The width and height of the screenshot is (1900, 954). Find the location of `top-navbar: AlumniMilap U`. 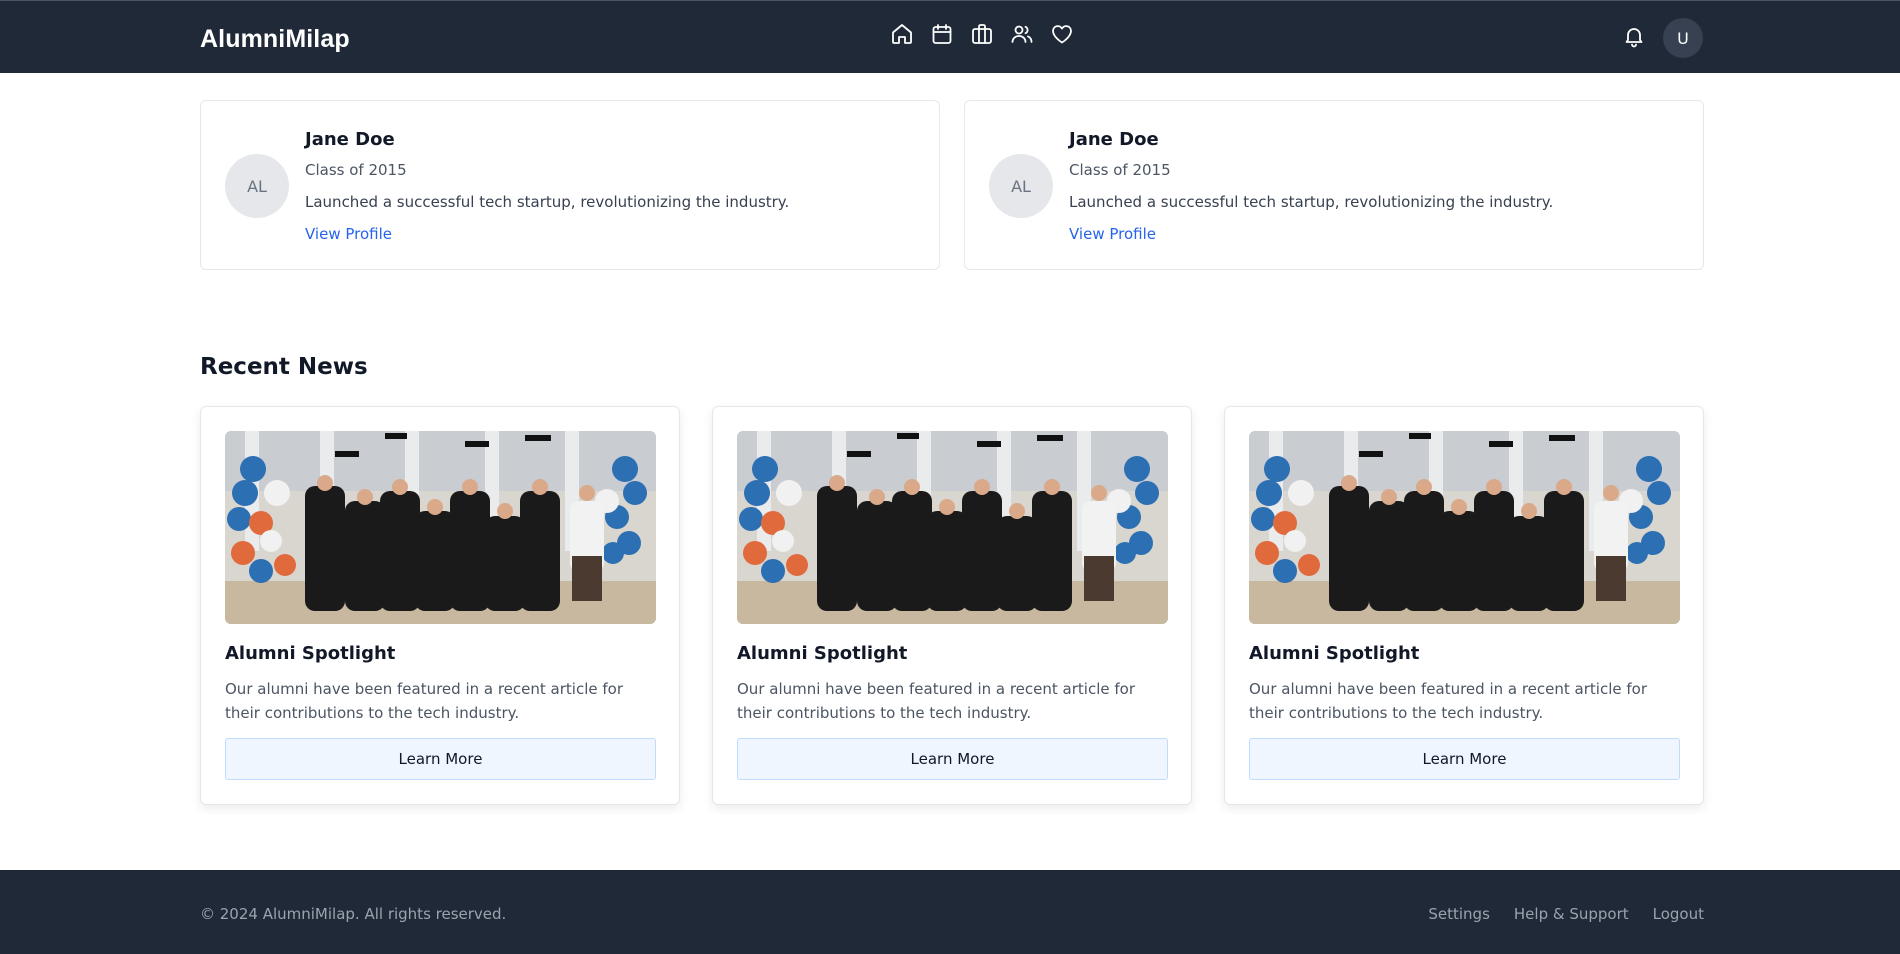

top-navbar: AlumniMilap U is located at coordinates (950, 36).